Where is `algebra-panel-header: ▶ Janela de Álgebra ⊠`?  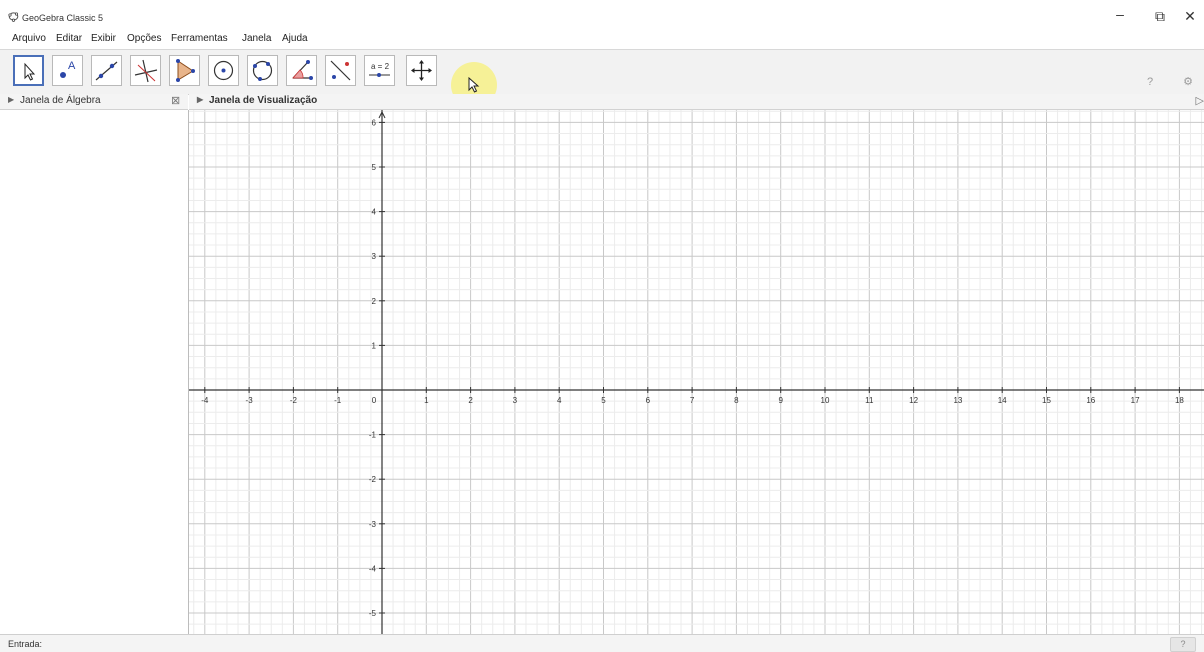
algebra-panel-header: ▶ Janela de Álgebra ⊠ is located at coordinates (94, 102).